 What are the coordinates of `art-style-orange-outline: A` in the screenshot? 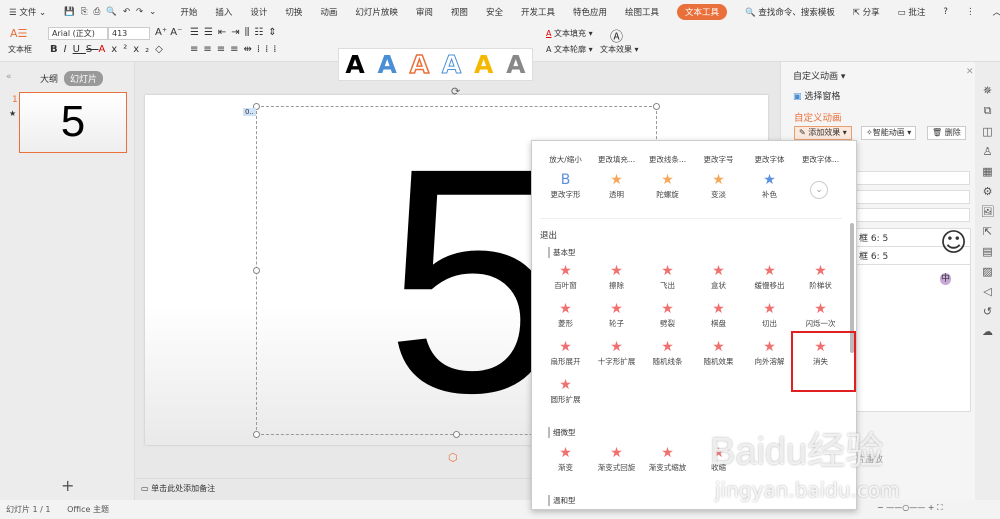 It's located at (419, 64).